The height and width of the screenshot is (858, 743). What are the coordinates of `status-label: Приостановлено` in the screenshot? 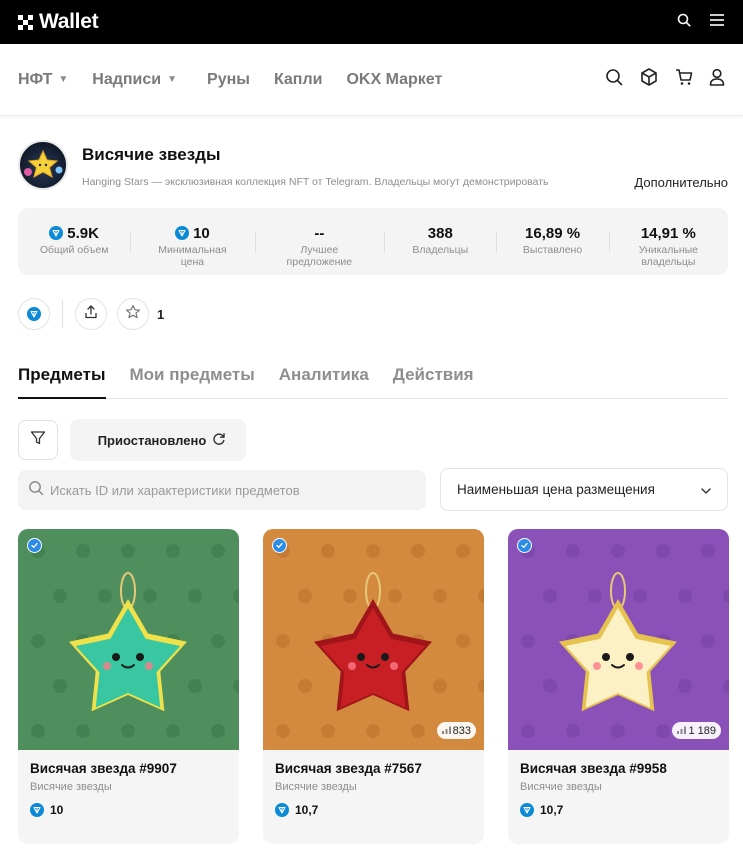 It's located at (152, 440).